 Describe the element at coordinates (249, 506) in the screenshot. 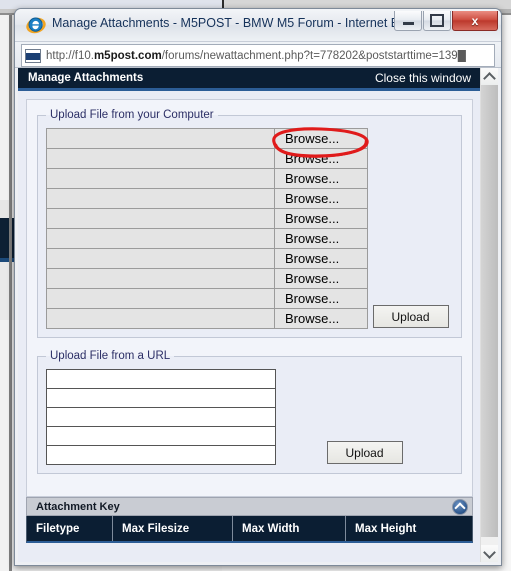

I see `attachment-key-header: Attachment Key` at that location.